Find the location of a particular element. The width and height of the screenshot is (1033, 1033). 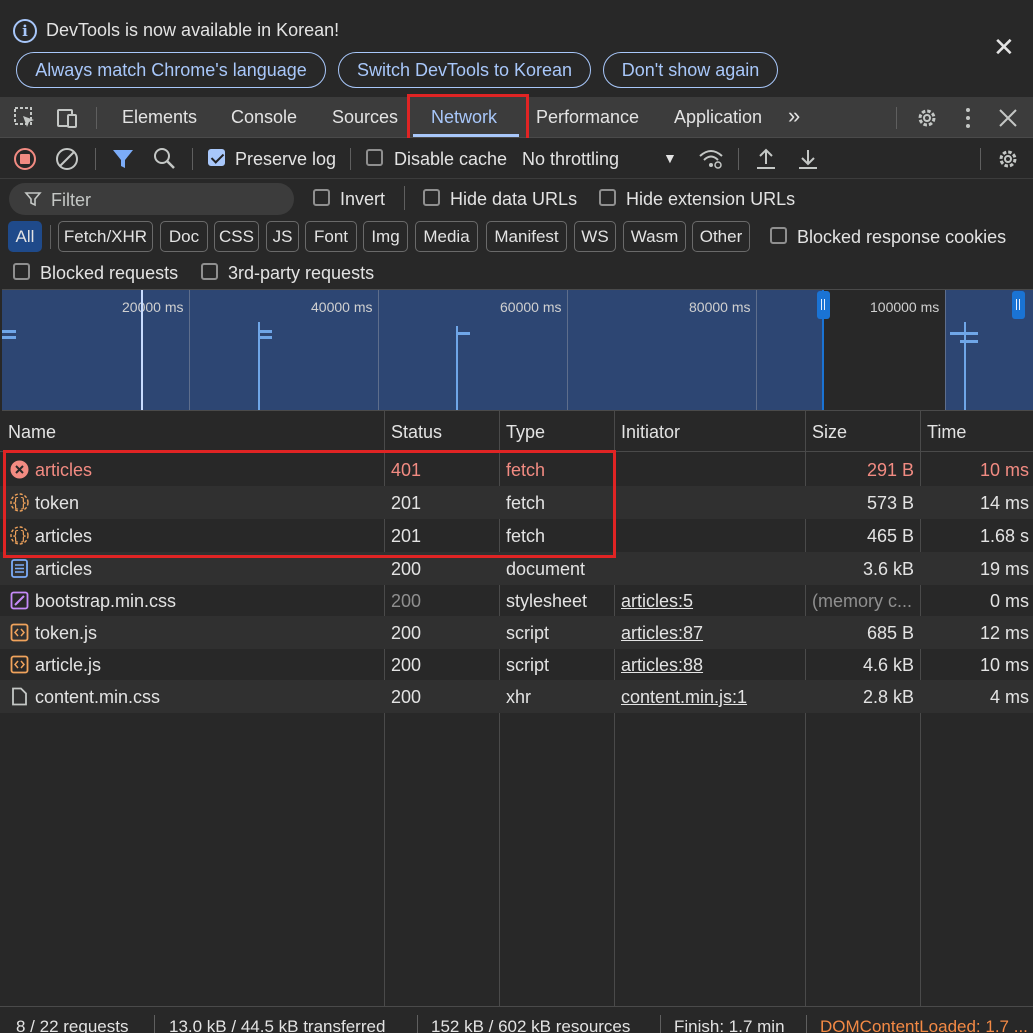

tab-sources: Sources is located at coordinates (365, 117).